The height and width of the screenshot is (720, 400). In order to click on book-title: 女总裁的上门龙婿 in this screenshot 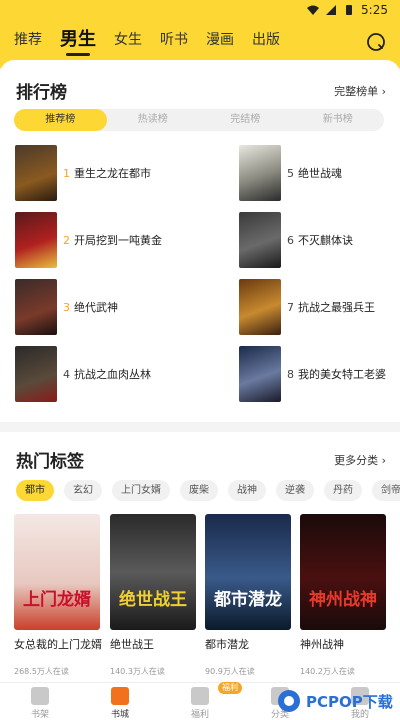, I will do `click(58, 644)`.